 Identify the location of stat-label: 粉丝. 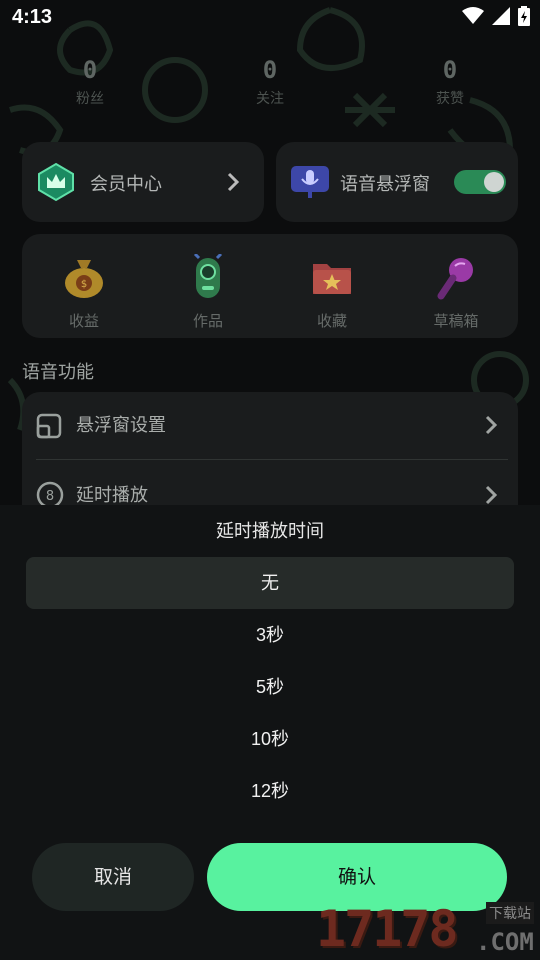
(90, 99).